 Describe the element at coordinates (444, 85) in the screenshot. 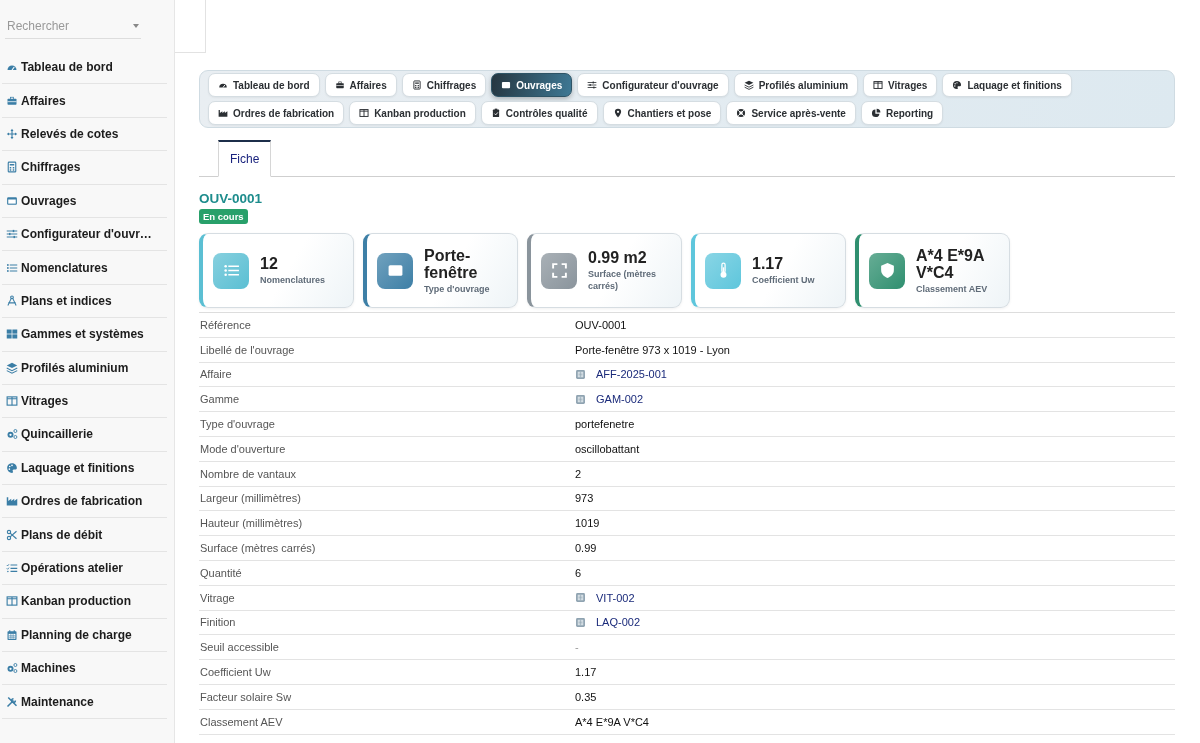

I see `module-tab: Chiffrages` at that location.